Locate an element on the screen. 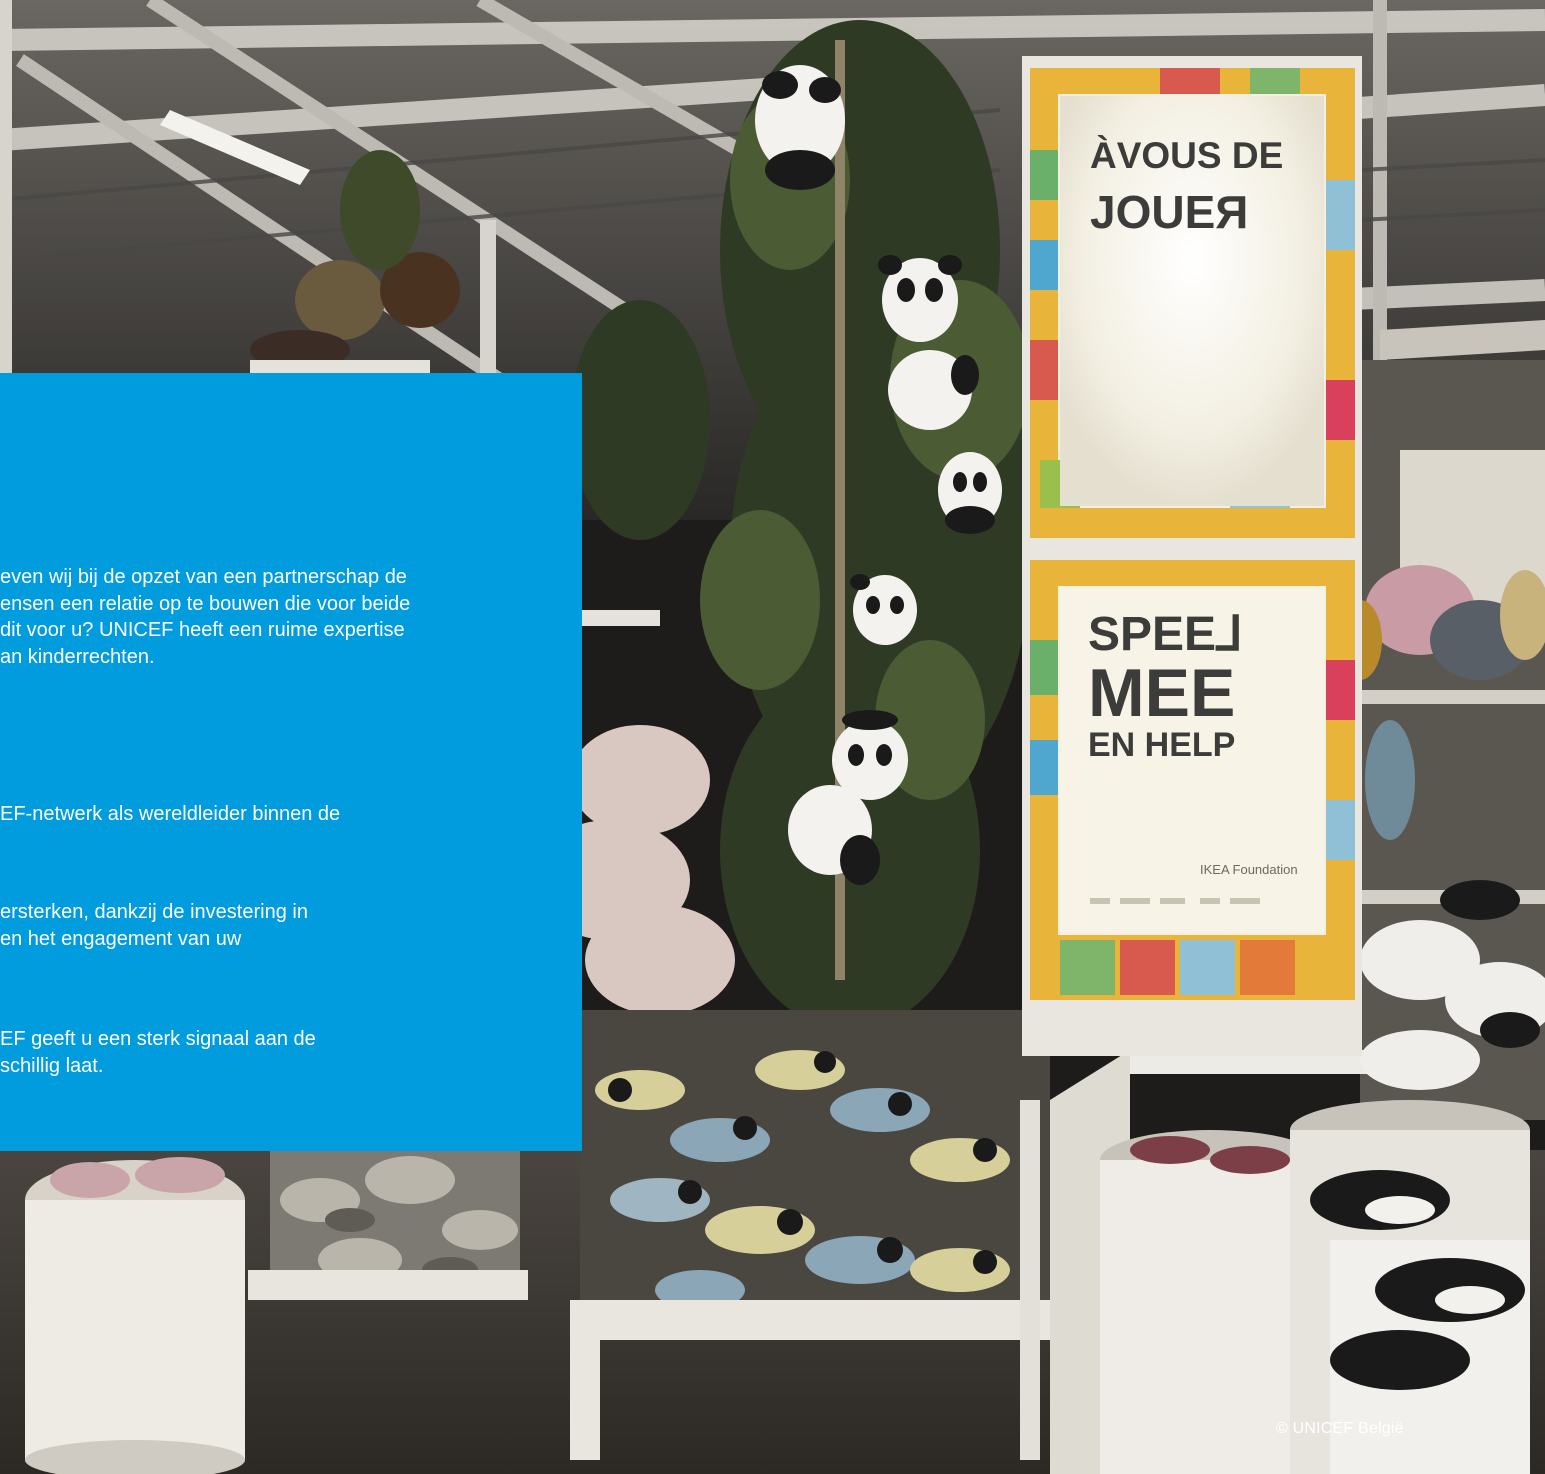  sign-sponsor: IKEA Foundation is located at coordinates (1249, 869).